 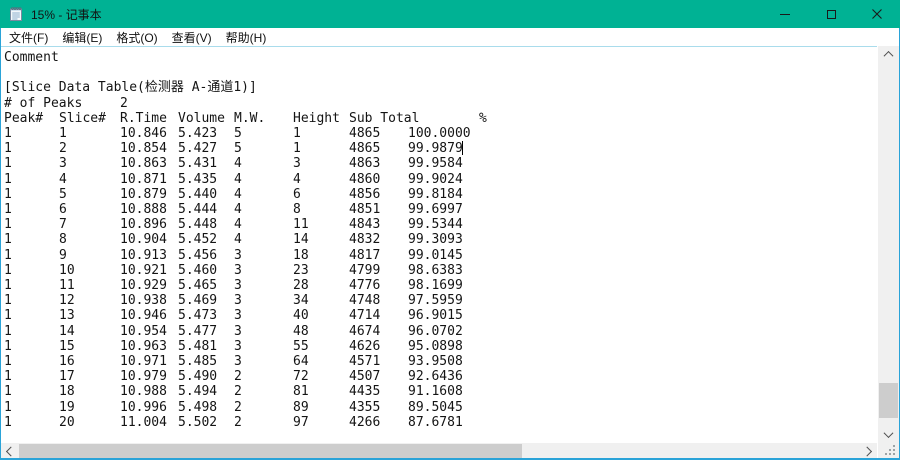 What do you see at coordinates (143, 179) in the screenshot?
I see `table-cell: 10.871` at bounding box center [143, 179].